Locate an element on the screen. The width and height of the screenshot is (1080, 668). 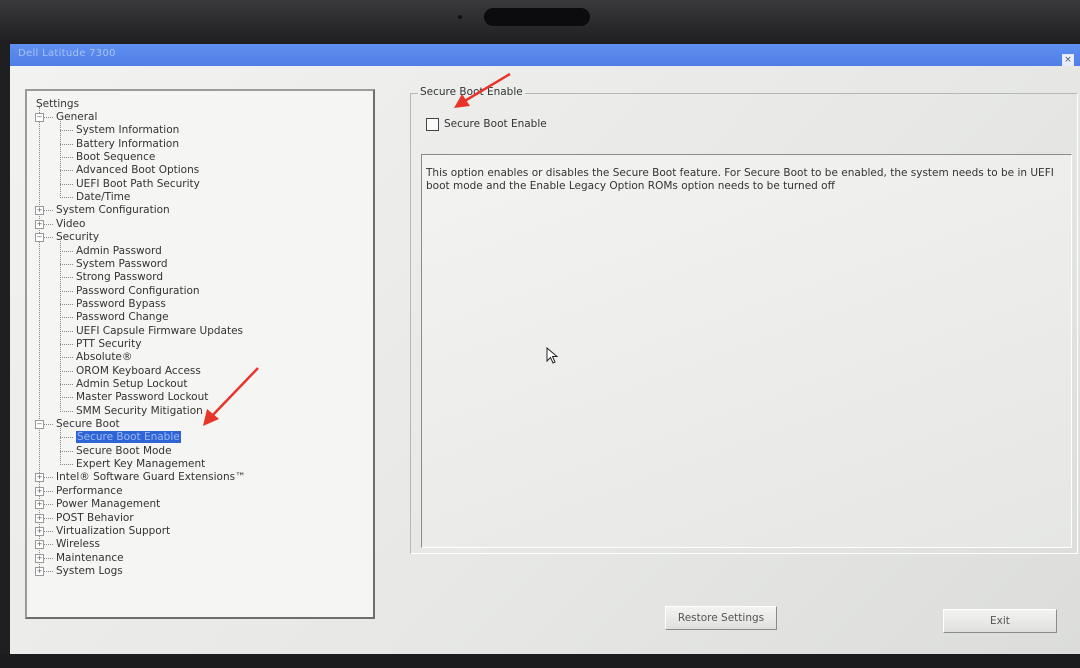
window-titlebar: Dell Latitude 7300 × is located at coordinates (545, 56).